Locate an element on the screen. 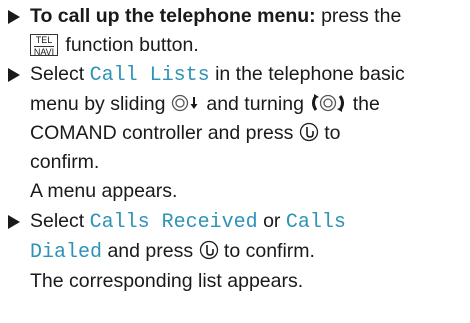 This screenshot has height=323, width=470. step-result: The corresponding list appears. is located at coordinates (167, 281).